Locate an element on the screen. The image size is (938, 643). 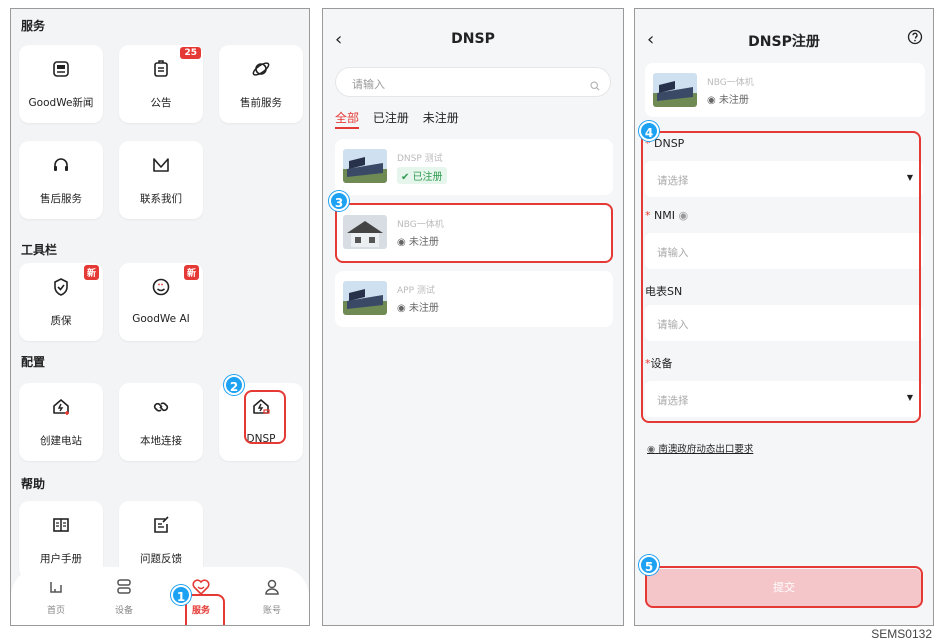
step-2-marker: 2 is located at coordinates (234, 385).